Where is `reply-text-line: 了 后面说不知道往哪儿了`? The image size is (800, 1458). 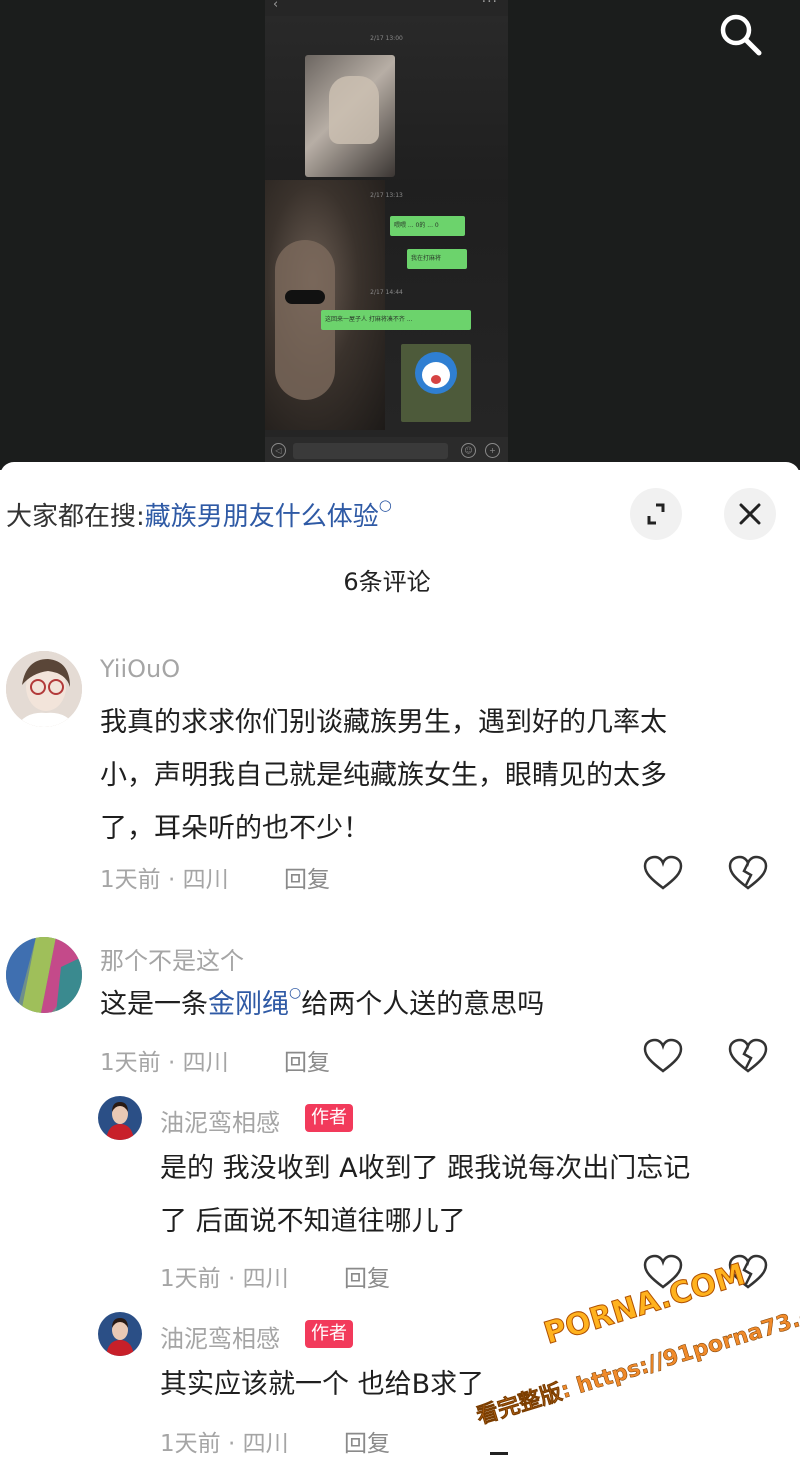
reply-text-line: 了 后面说不知道往哪儿了 is located at coordinates (313, 1221).